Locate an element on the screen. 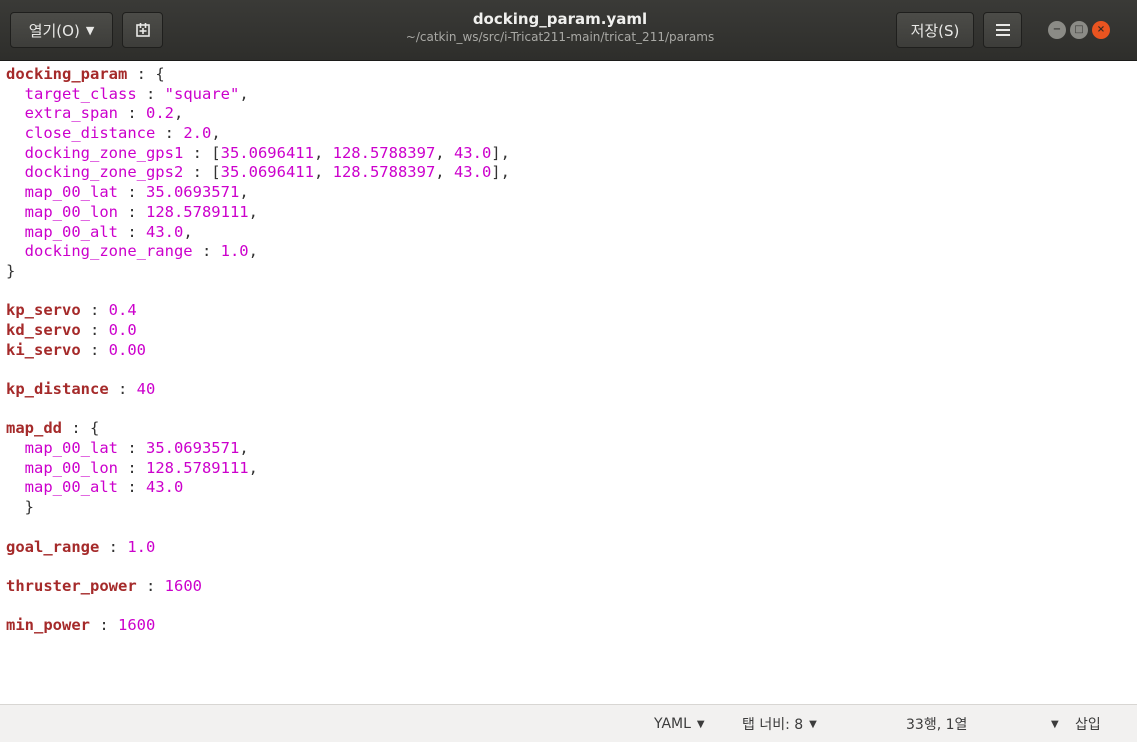 The width and height of the screenshot is (1137, 742). yaml-value: 35.0693571 is located at coordinates (192, 448).